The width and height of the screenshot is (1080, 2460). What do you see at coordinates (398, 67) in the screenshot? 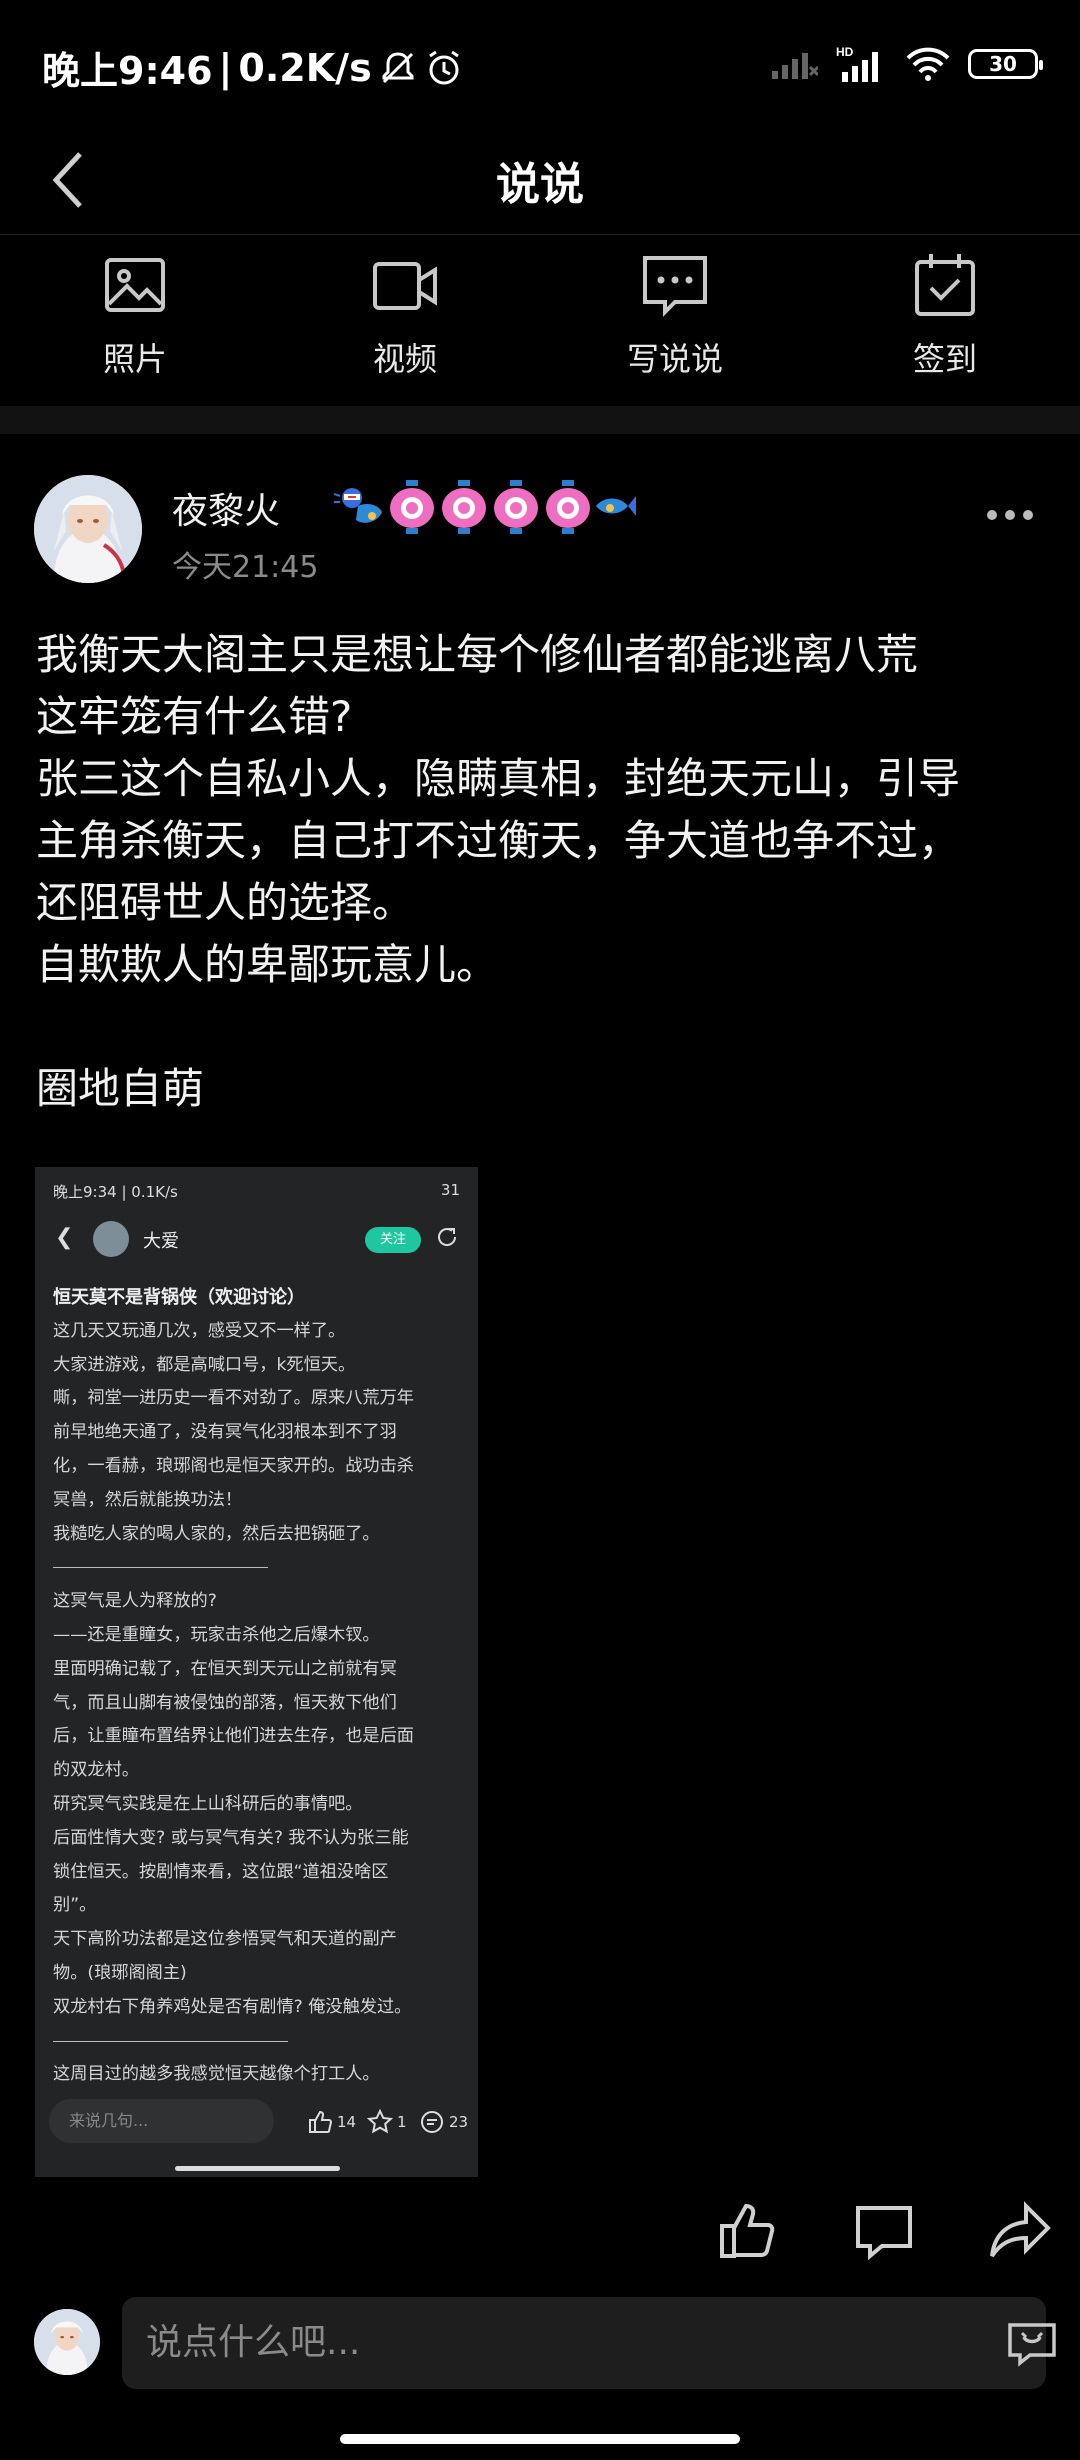
I see `mute-bell-icon` at bounding box center [398, 67].